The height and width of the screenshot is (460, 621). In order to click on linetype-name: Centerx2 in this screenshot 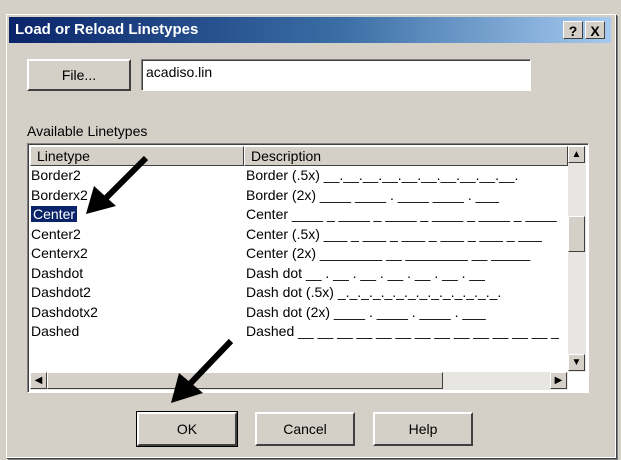, I will do `click(136, 253)`.